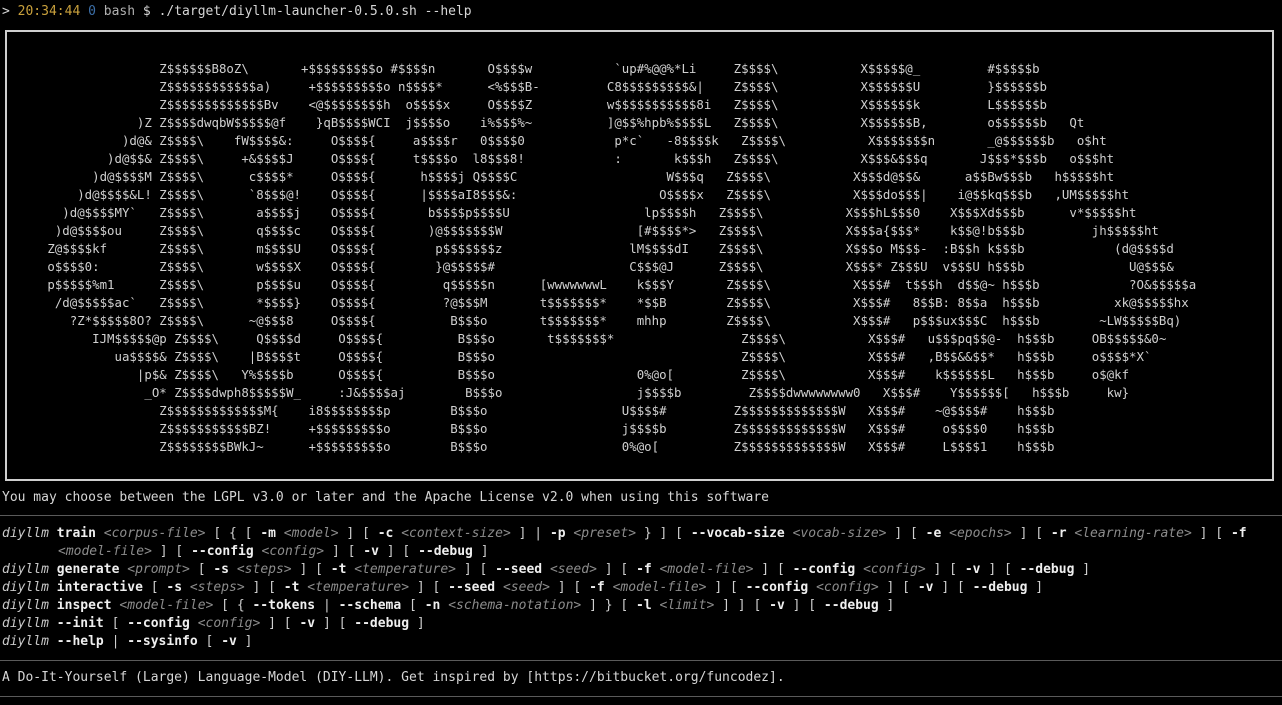  I want to click on usage-arg: <vocab-size>, so click(839, 533).